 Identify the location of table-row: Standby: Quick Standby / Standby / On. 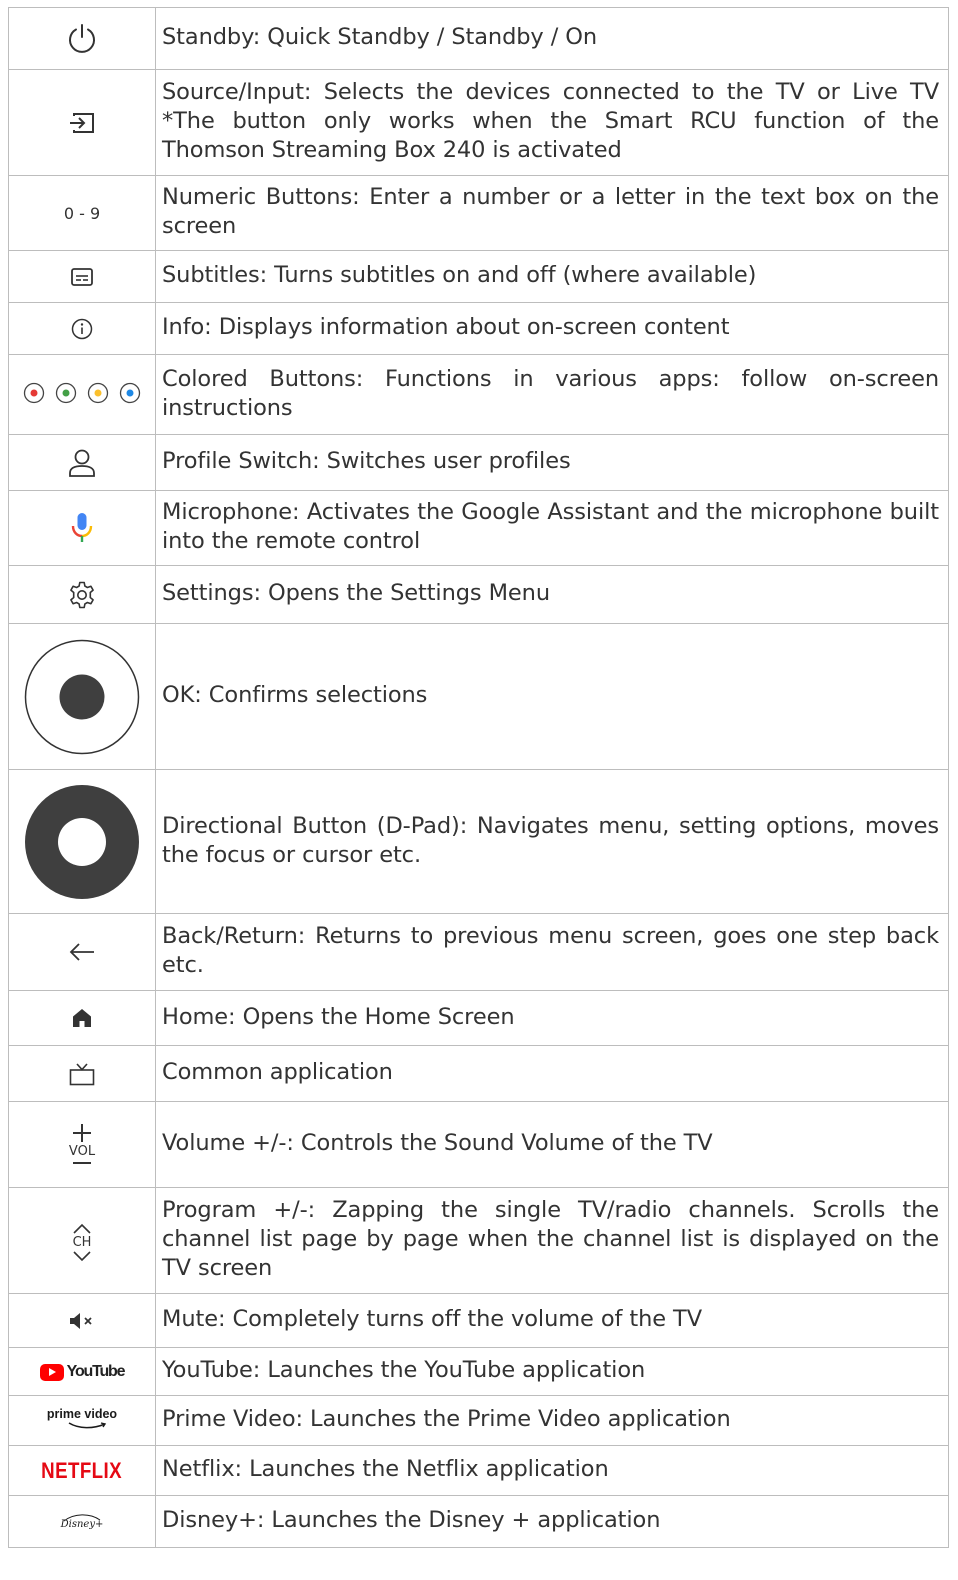
(478, 38).